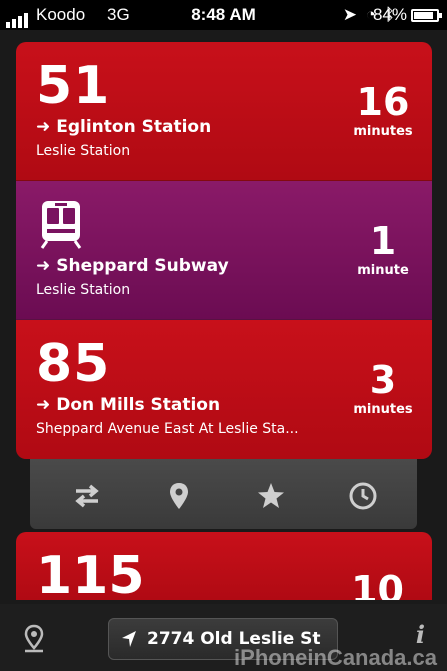  I want to click on eta: 16 minutes, so click(383, 109).